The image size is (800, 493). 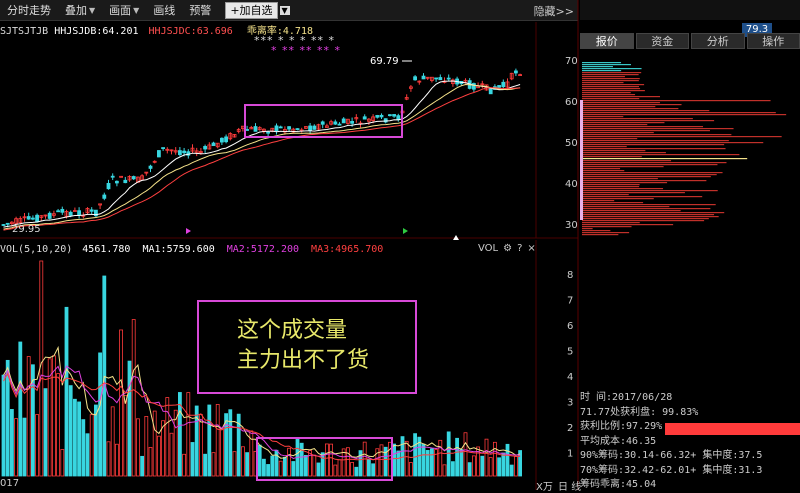 I want to click on vol-name: VOL(5,10,20), so click(x=36, y=249).